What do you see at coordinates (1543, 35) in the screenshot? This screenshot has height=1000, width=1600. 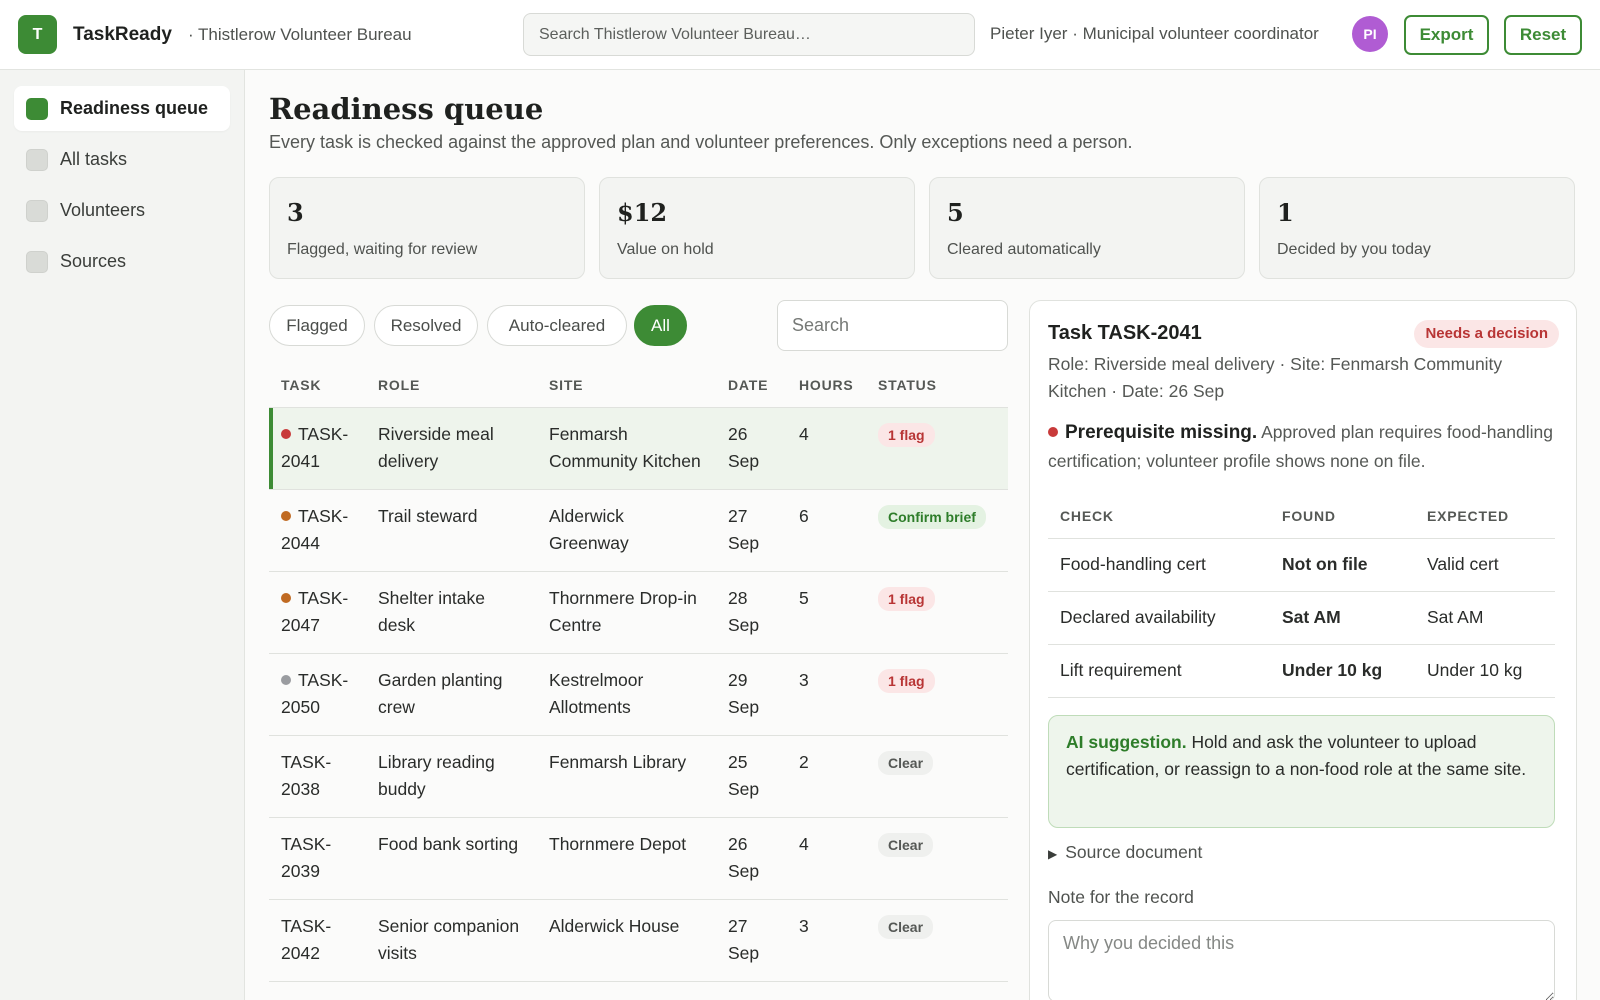 I see `reset-button: Reset` at bounding box center [1543, 35].